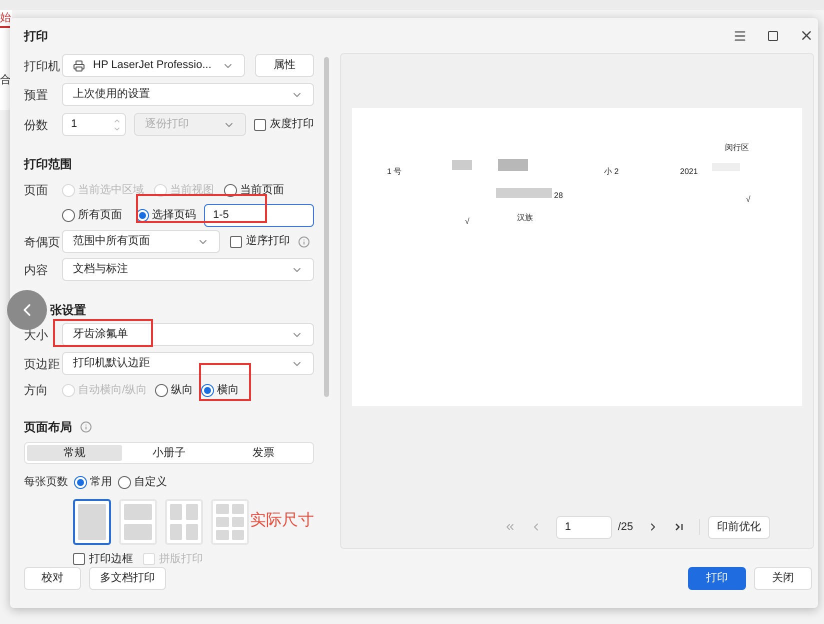  I want to click on page-total: /25, so click(626, 527).